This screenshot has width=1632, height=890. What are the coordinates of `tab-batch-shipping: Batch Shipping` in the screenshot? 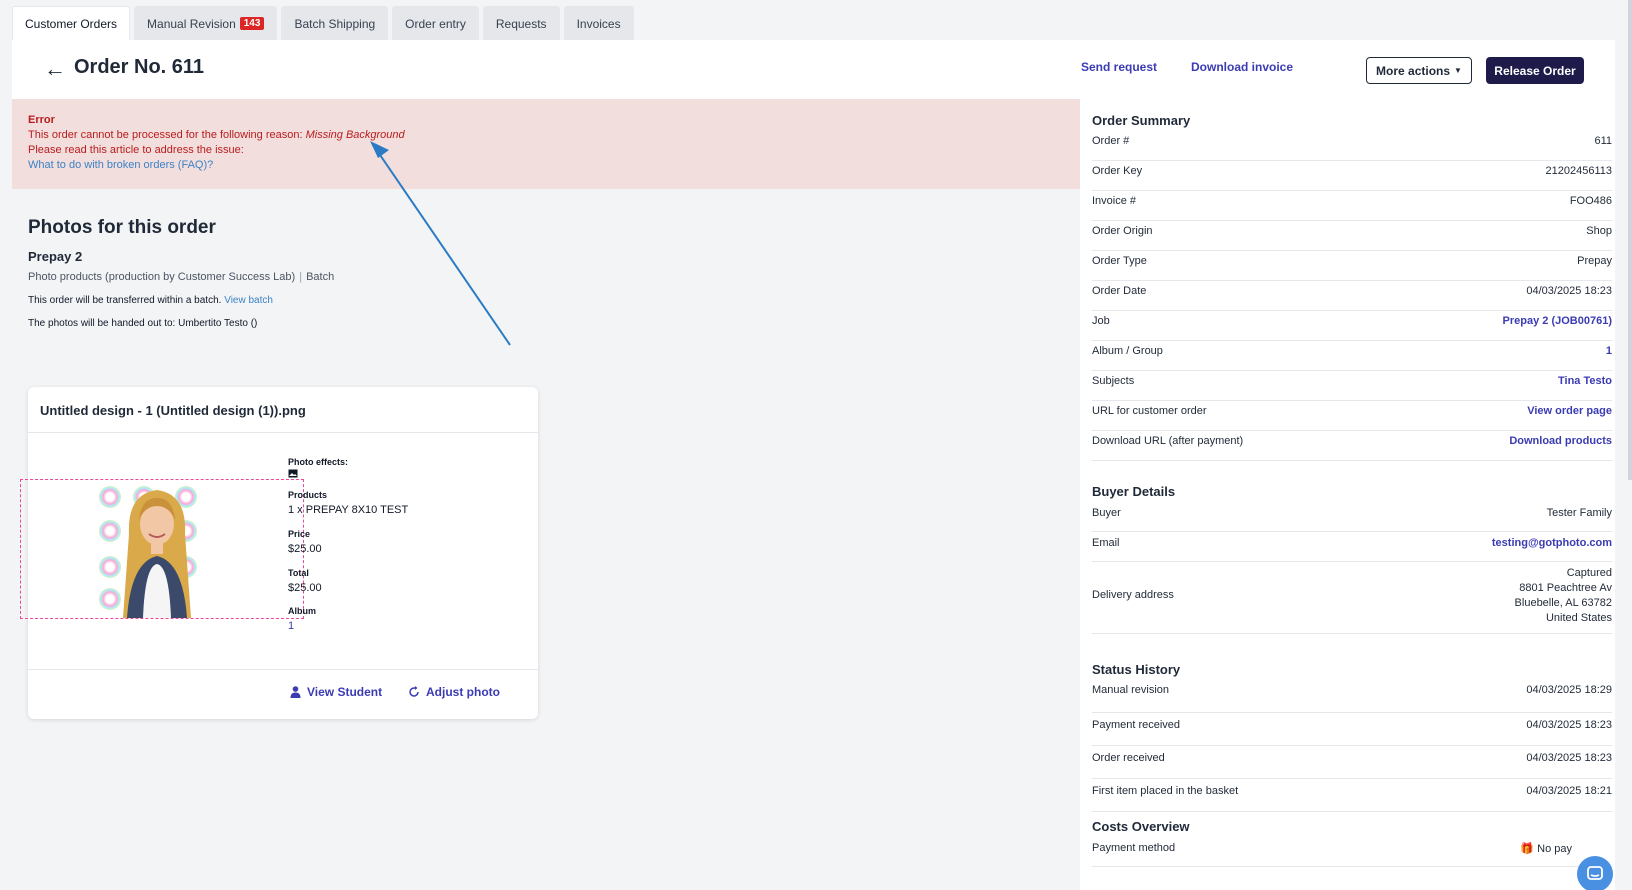 It's located at (335, 23).